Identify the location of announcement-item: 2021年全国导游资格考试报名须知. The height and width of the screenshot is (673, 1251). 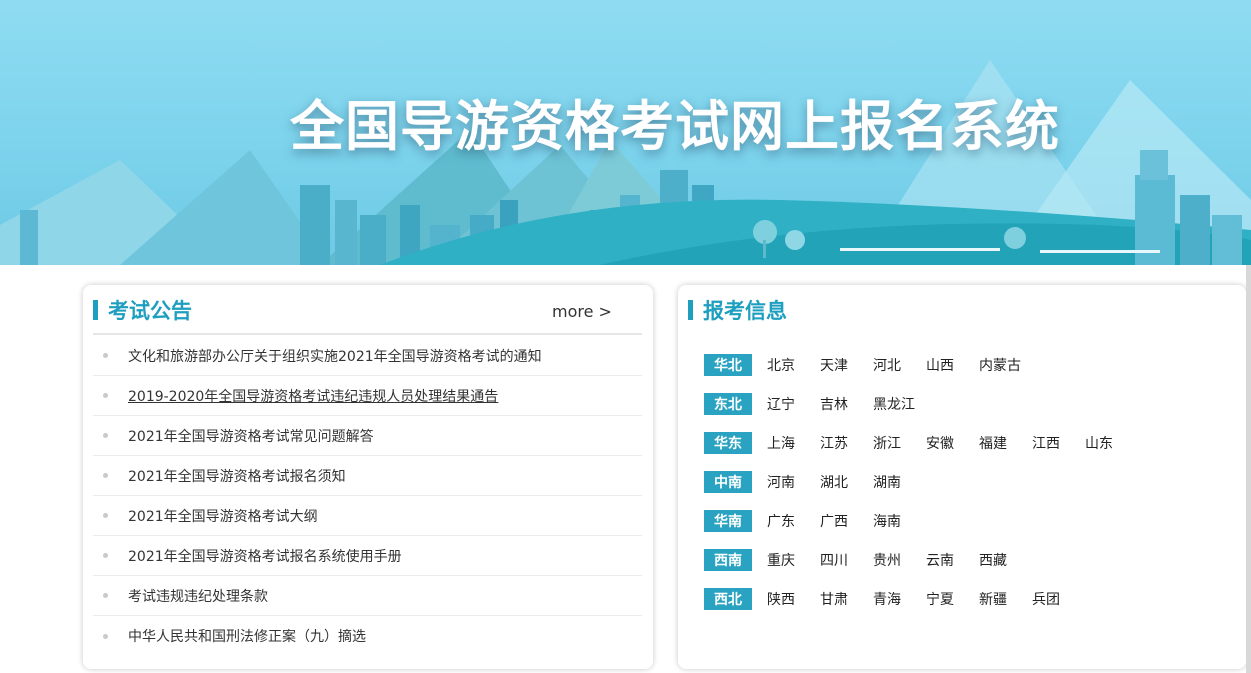
(367, 476).